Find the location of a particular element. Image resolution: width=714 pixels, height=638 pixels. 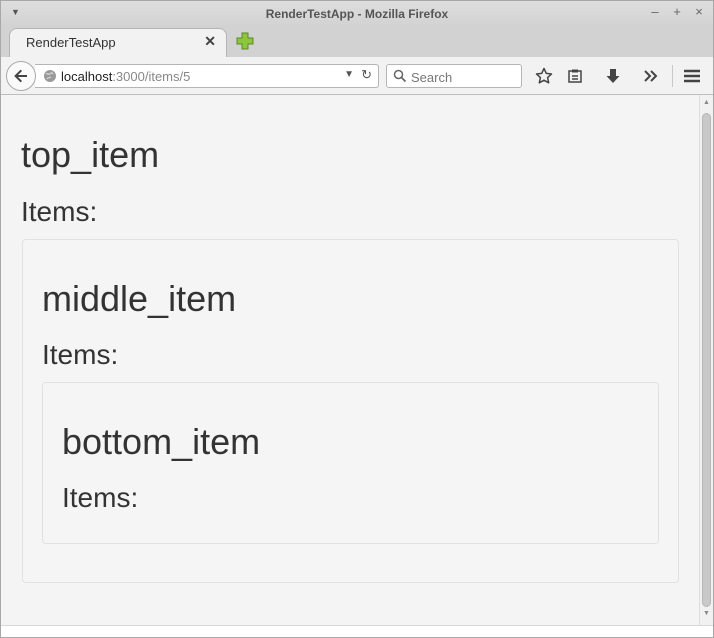

clipboard-icon is located at coordinates (575, 76).